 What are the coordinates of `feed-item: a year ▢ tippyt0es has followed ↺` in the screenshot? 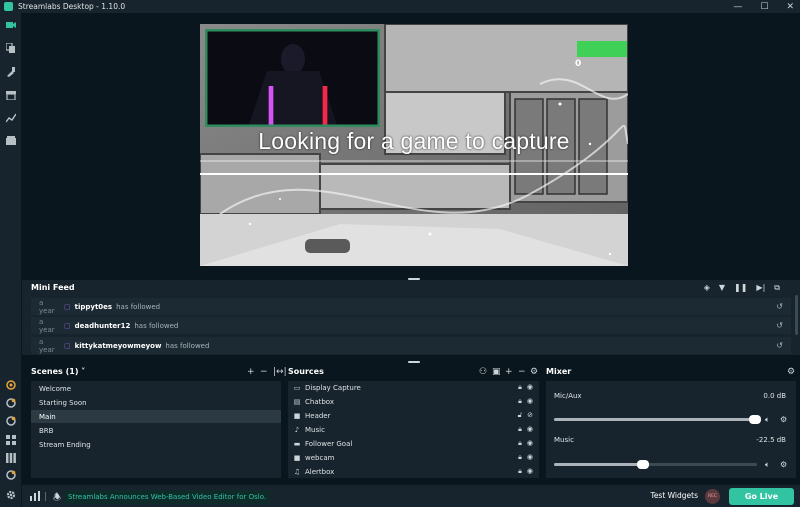 It's located at (411, 306).